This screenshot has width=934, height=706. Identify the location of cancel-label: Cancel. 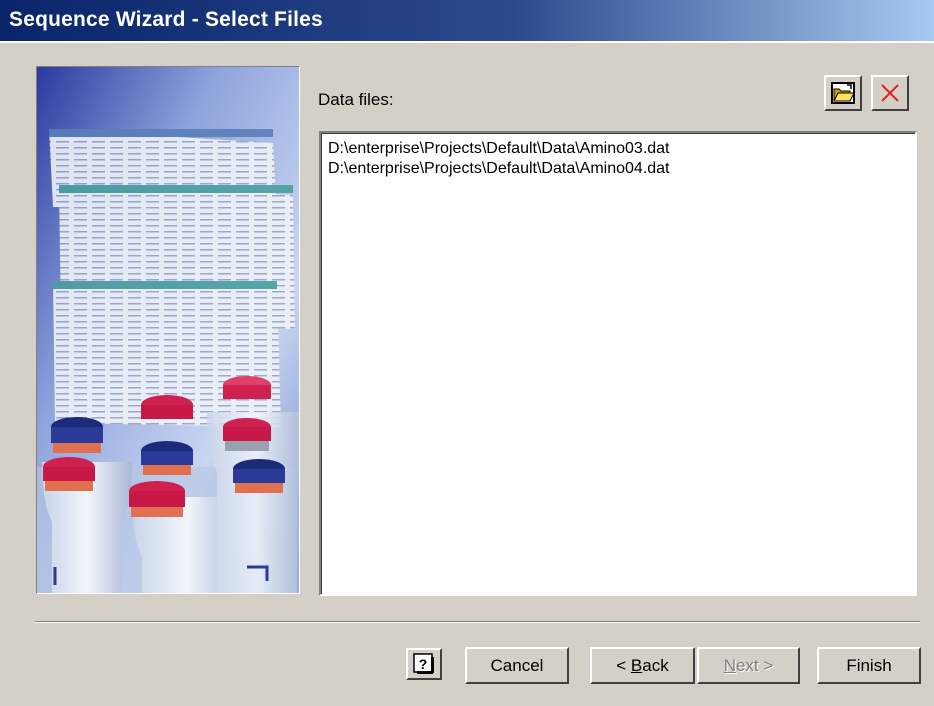
(517, 665).